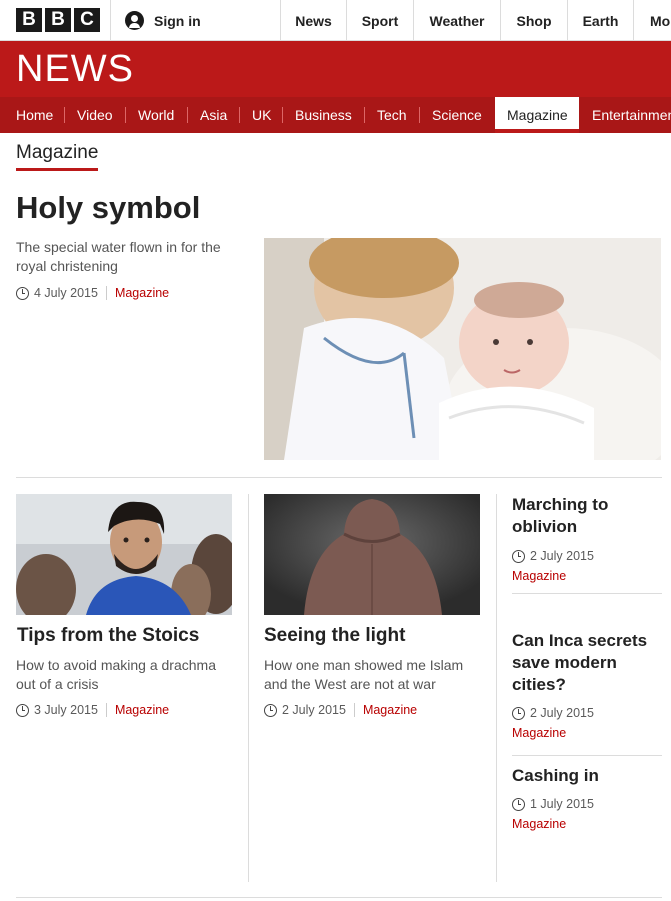 The width and height of the screenshot is (671, 901). Describe the element at coordinates (631, 115) in the screenshot. I see `section-entertainment: Entertainmen` at that location.